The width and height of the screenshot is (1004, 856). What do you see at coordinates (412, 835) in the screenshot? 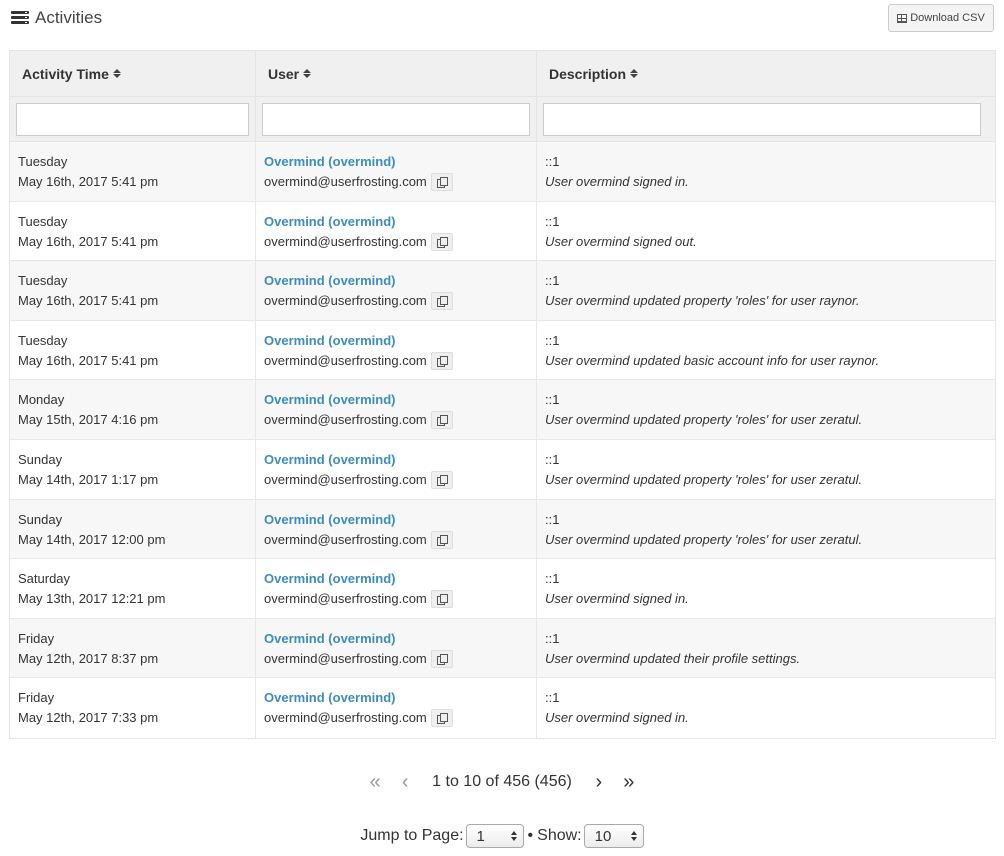
I see `jump-to-page-label: Jump to Page:` at bounding box center [412, 835].